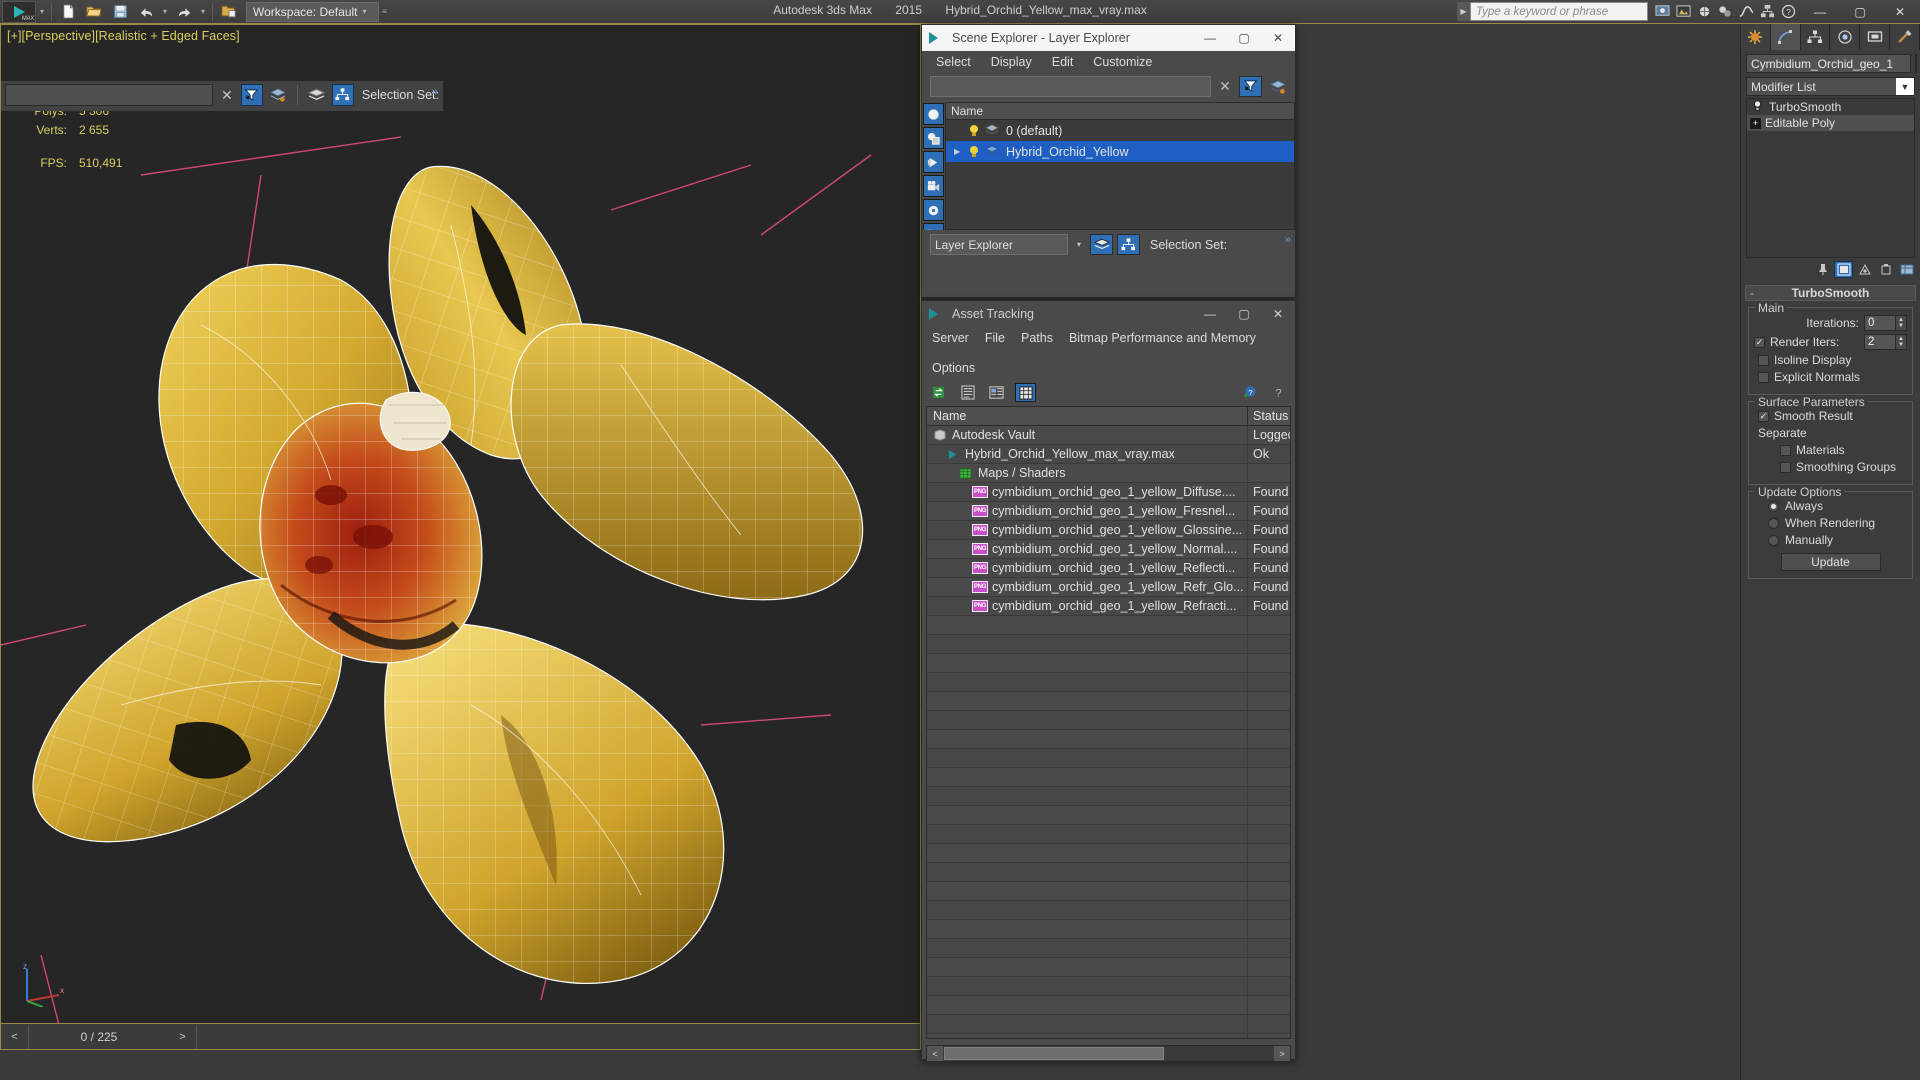 This screenshot has height=1080, width=1920. What do you see at coordinates (1120, 130) in the screenshot?
I see `scene-explorer-row-default: 0 (default)` at bounding box center [1120, 130].